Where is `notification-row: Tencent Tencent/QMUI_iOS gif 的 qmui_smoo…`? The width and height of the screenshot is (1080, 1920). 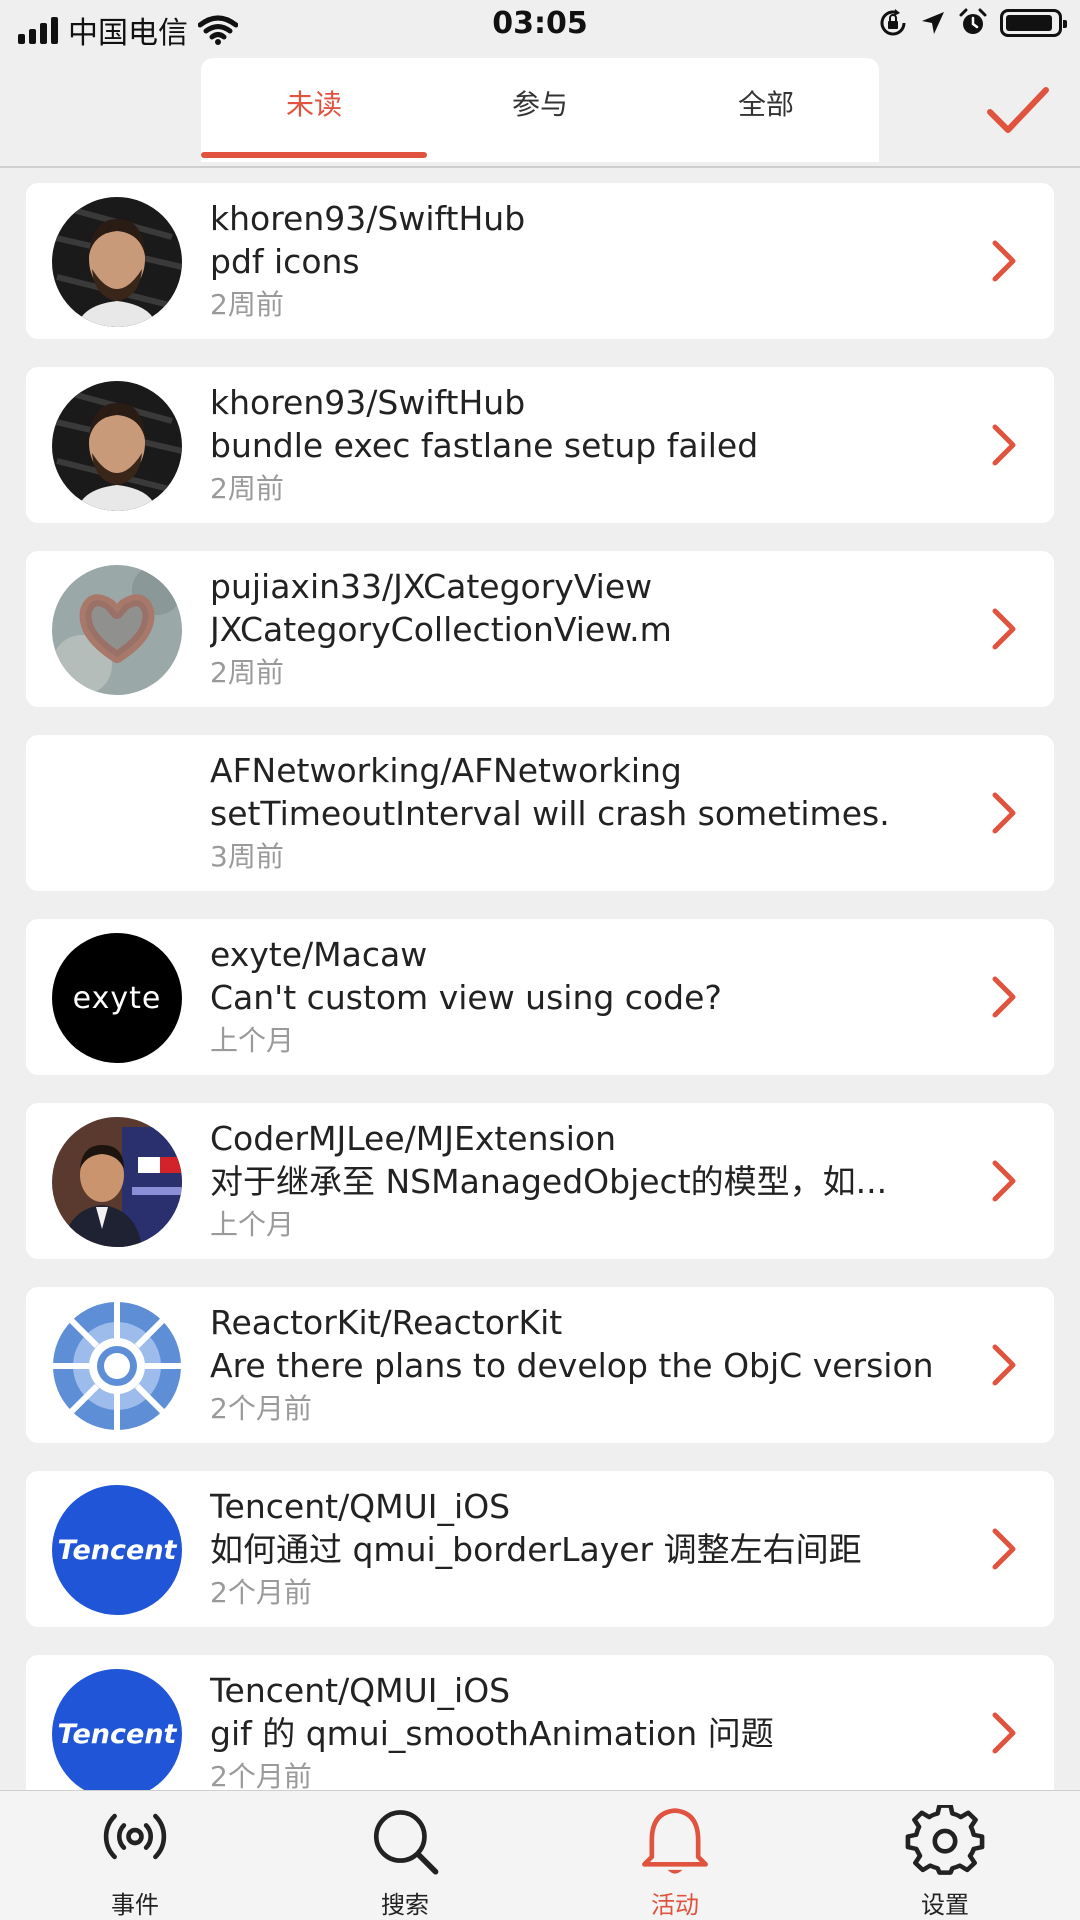 notification-row: Tencent Tencent/QMUI_iOS gif 的 qmui_smoo… is located at coordinates (540, 1733).